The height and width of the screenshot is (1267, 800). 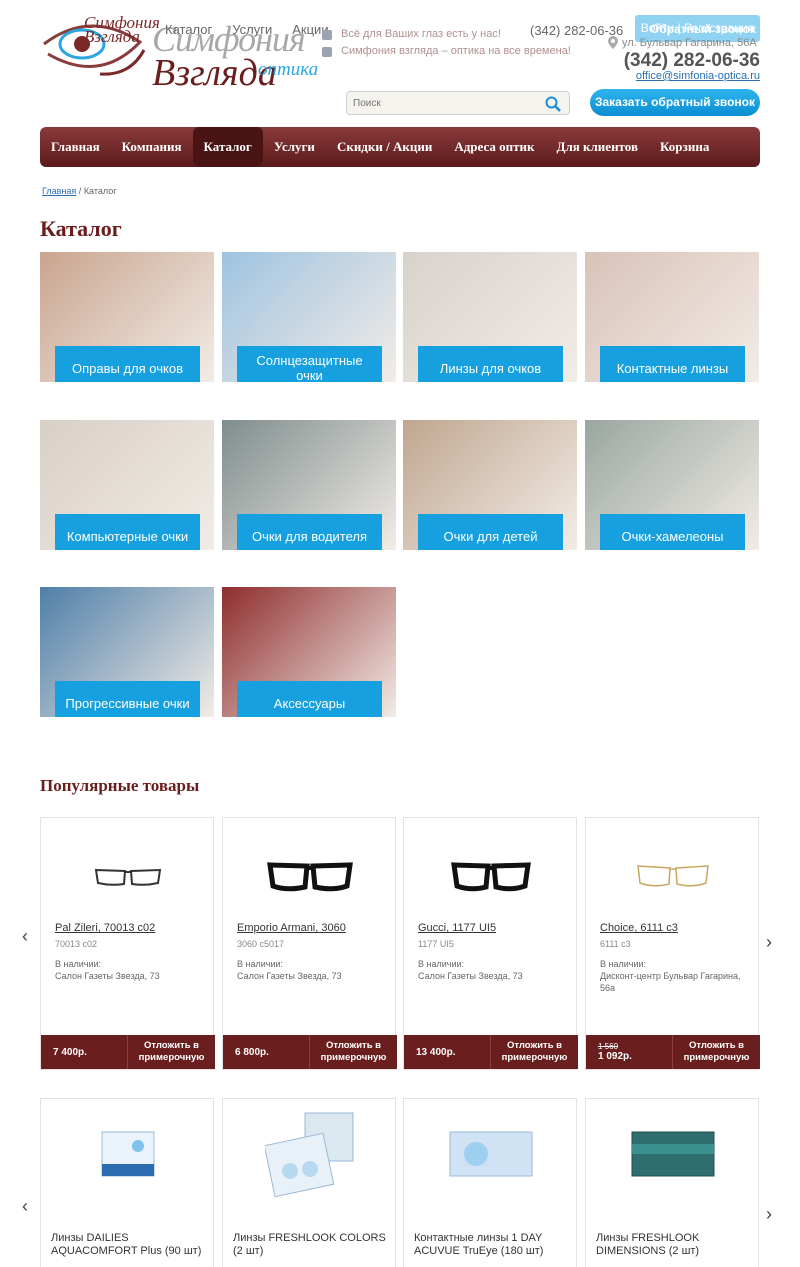 I want to click on lens-card: Линзы DAILIES AQUACOMFORT Plus (90 шт), so click(x=127, y=1182).